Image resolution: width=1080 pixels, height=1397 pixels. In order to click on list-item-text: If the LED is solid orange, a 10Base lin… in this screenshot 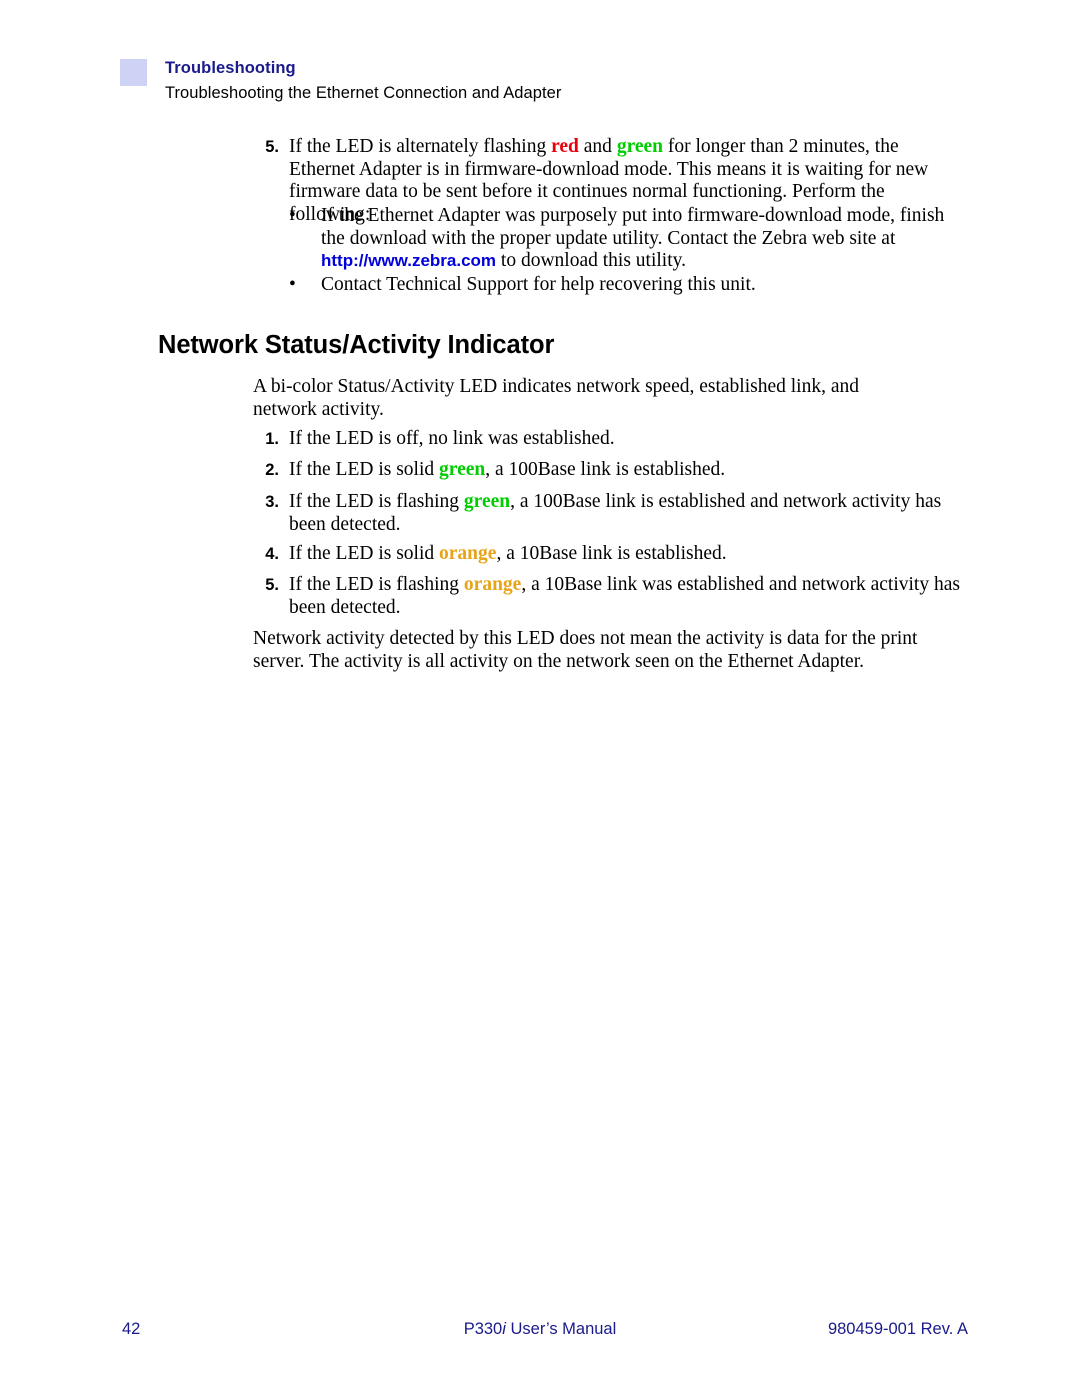, I will do `click(508, 554)`.